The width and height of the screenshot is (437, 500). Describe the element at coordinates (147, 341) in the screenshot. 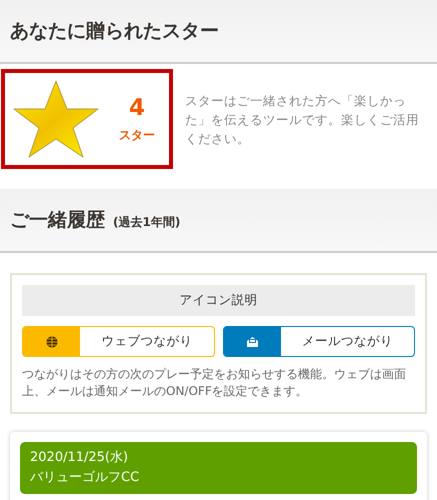

I see `legend-label: ウェブつながり` at that location.